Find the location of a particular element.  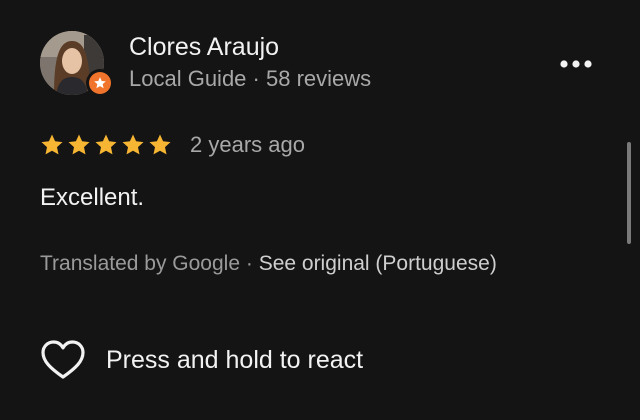

author-meta: Local Guide · 58 reviews is located at coordinates (250, 79).